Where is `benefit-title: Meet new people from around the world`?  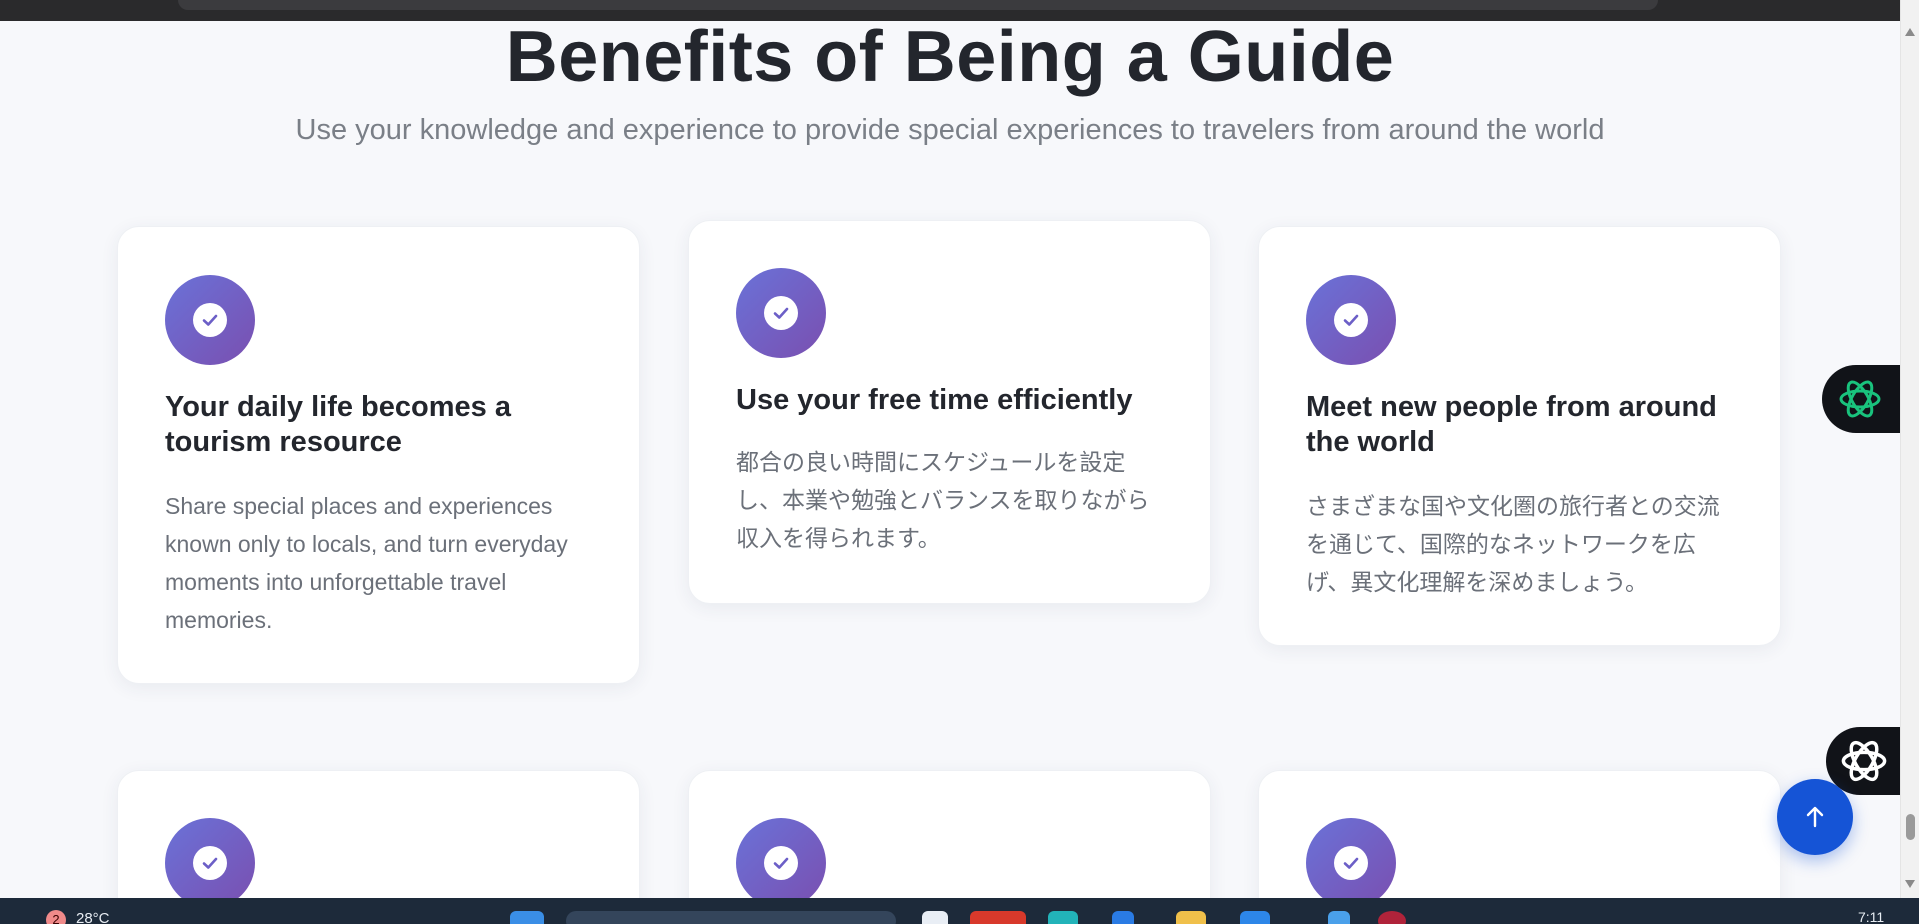 benefit-title: Meet new people from around the world is located at coordinates (1511, 424).